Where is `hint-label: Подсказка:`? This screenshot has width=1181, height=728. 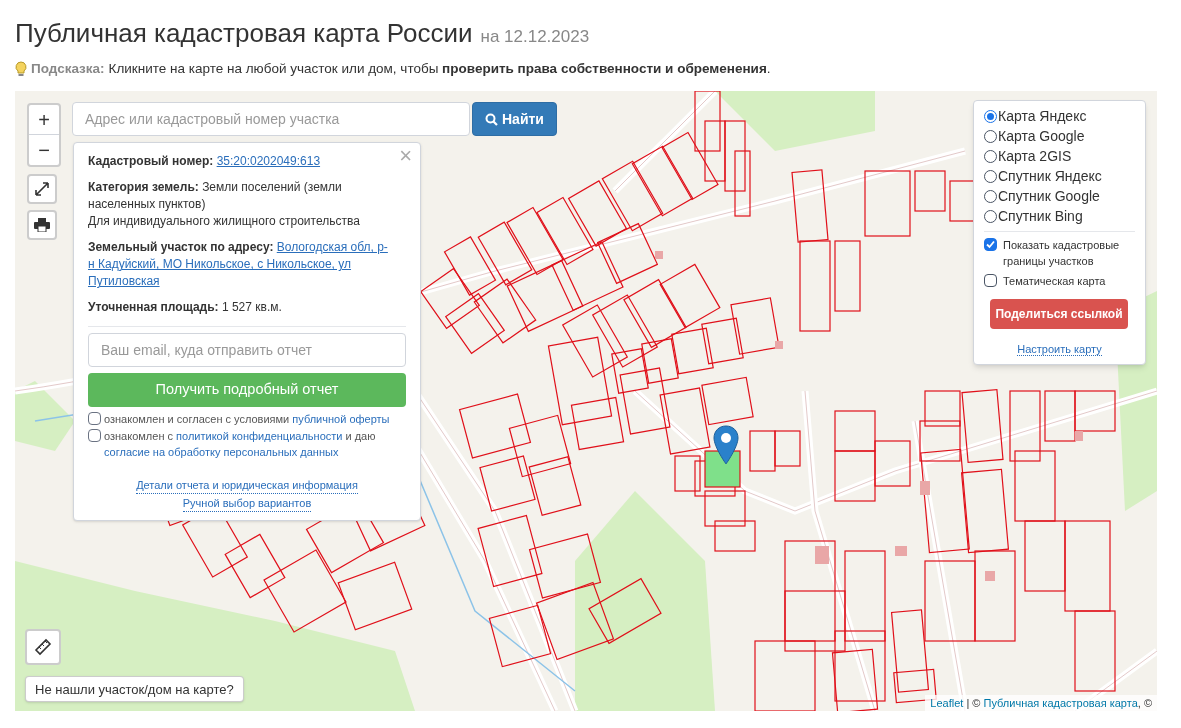 hint-label: Подсказка: is located at coordinates (68, 69).